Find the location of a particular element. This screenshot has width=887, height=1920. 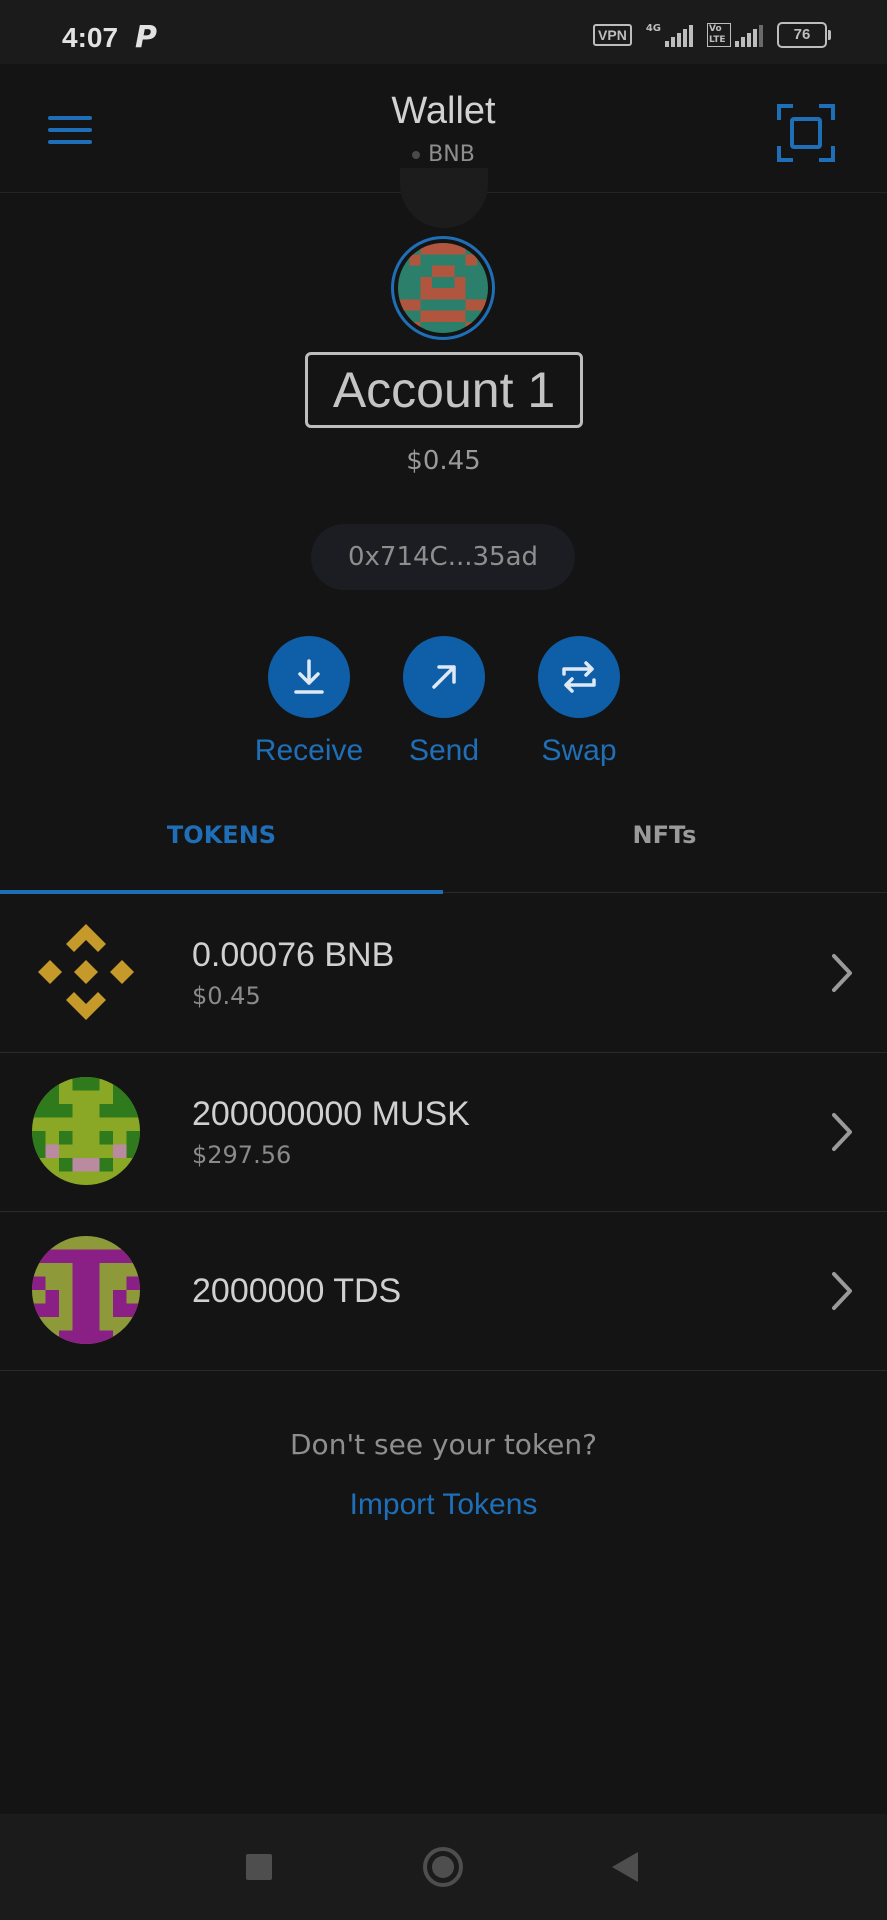

page-title: Wallet is located at coordinates (443, 111).